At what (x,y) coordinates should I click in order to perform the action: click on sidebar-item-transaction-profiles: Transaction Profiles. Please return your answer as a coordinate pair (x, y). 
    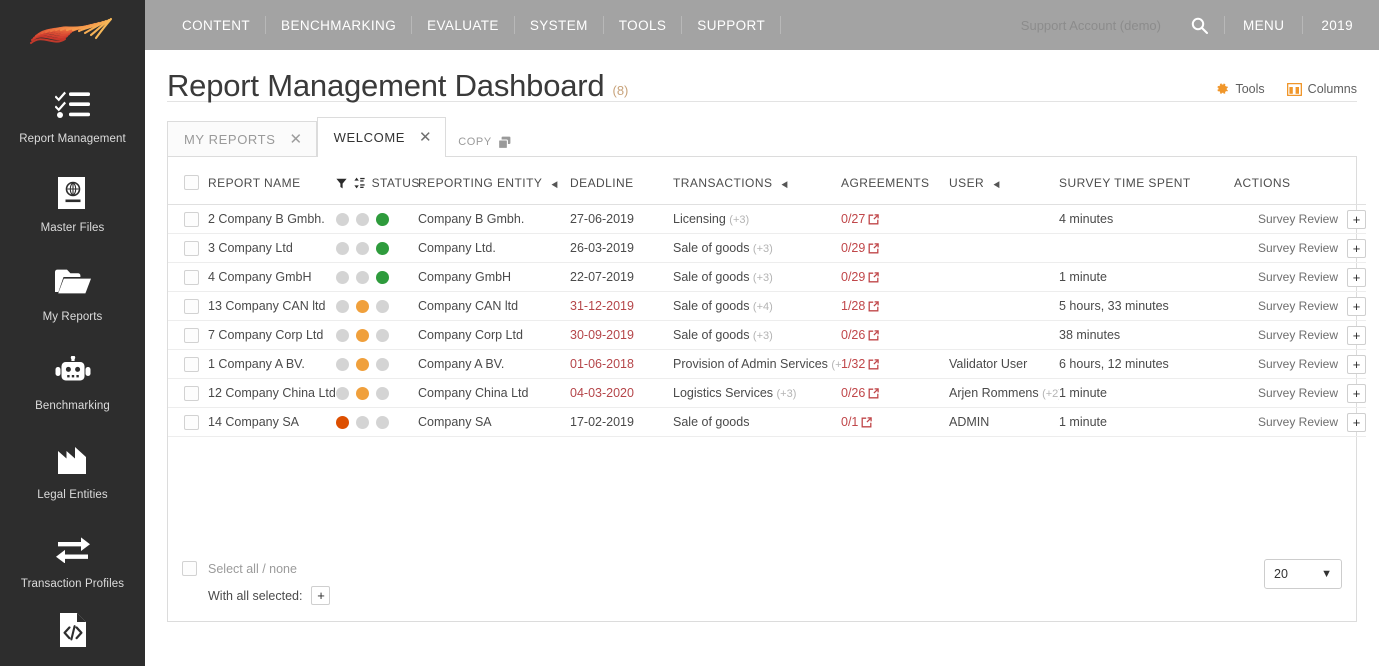
    Looking at the image, I should click on (72, 559).